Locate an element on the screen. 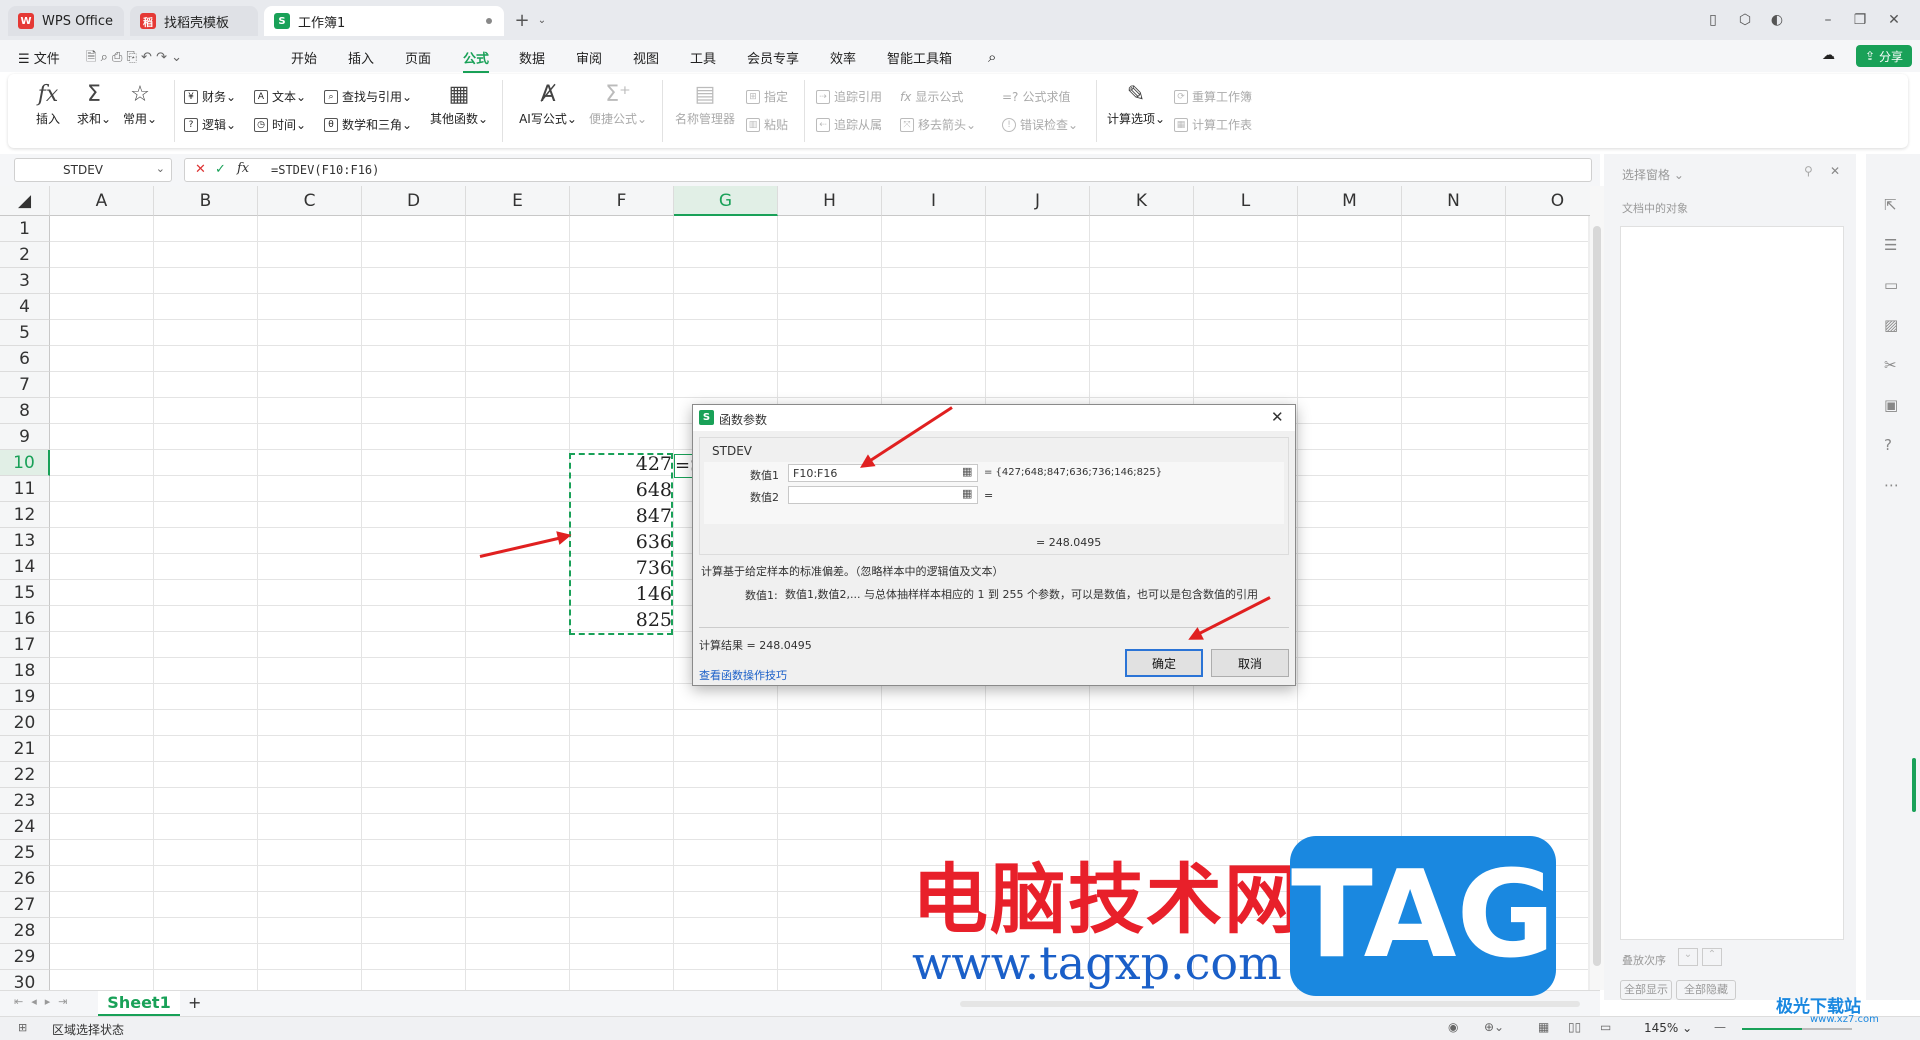 This screenshot has width=1920, height=1040. remove-arrows-button: ⤧ 移去箭头 ⌄ is located at coordinates (938, 124).